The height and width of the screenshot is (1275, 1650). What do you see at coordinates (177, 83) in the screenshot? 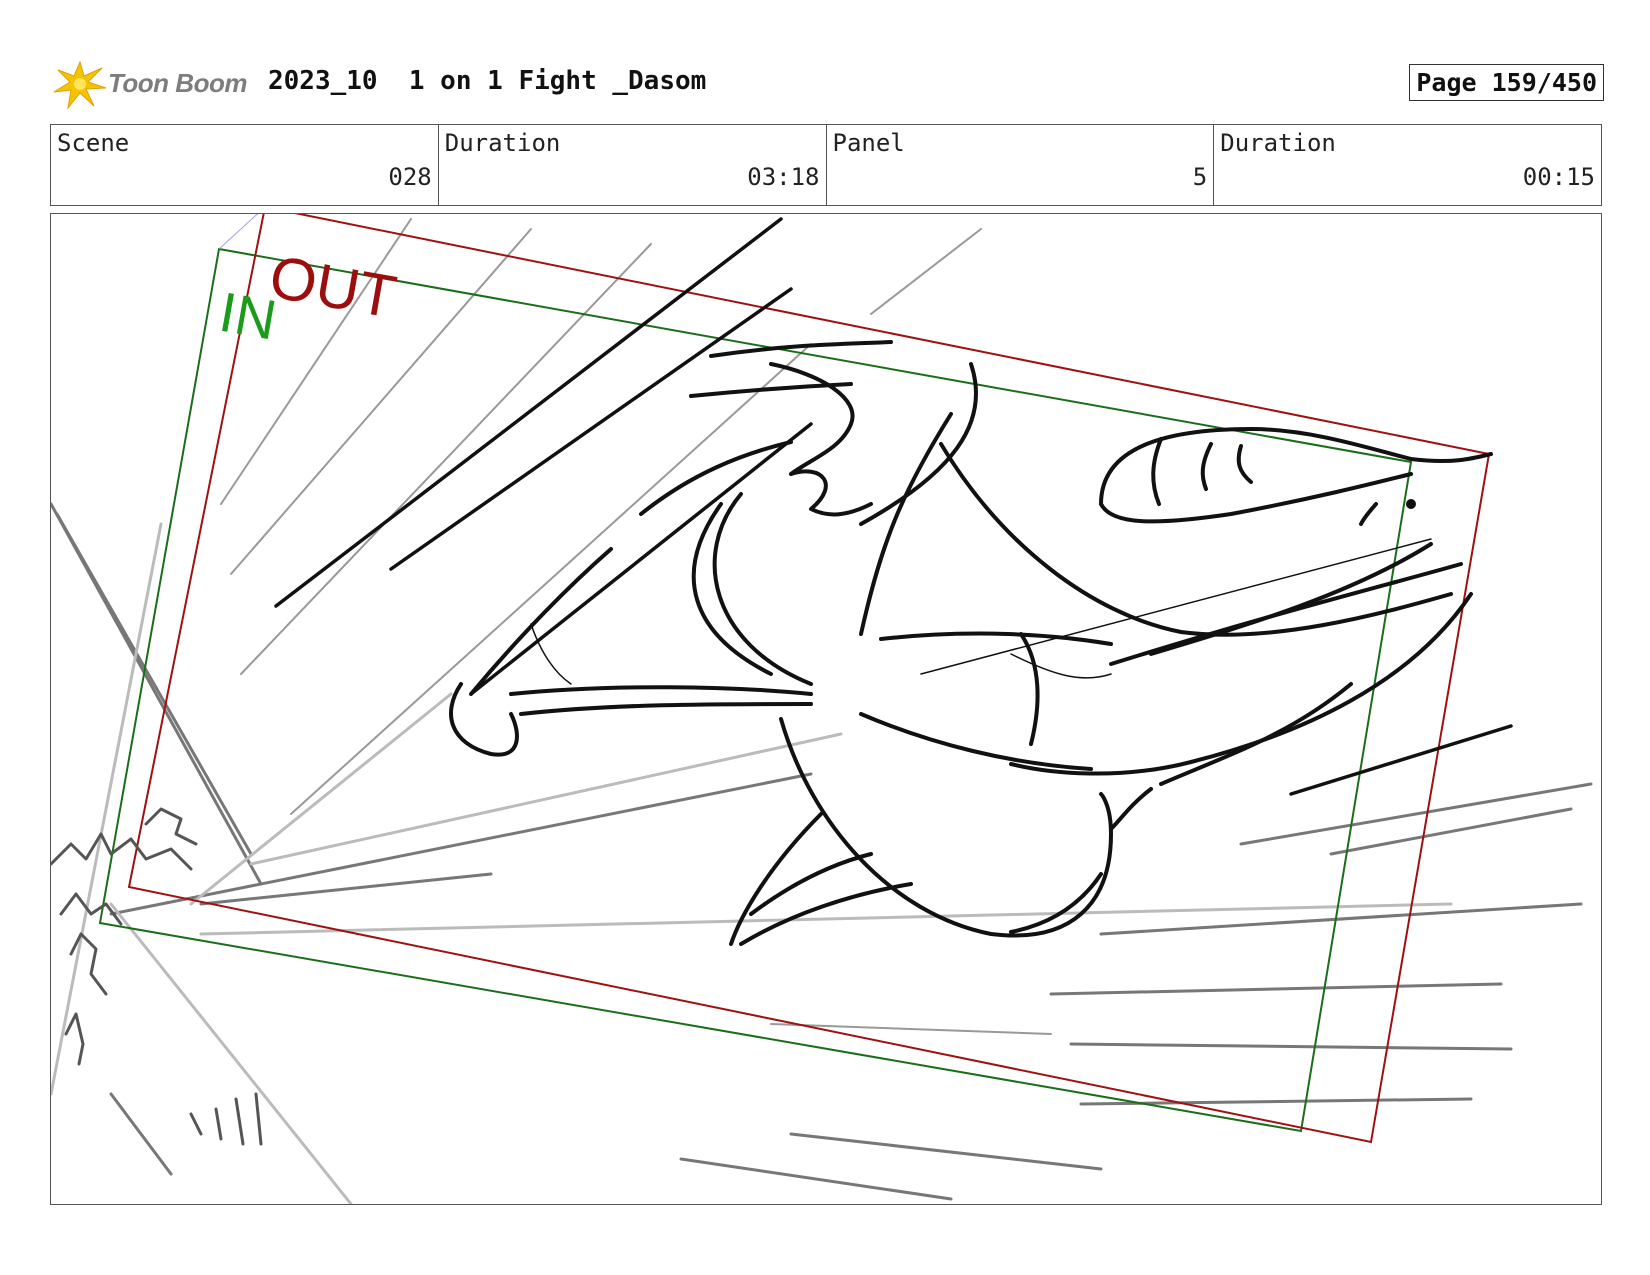
I see `logo-text: Toon Boom` at bounding box center [177, 83].